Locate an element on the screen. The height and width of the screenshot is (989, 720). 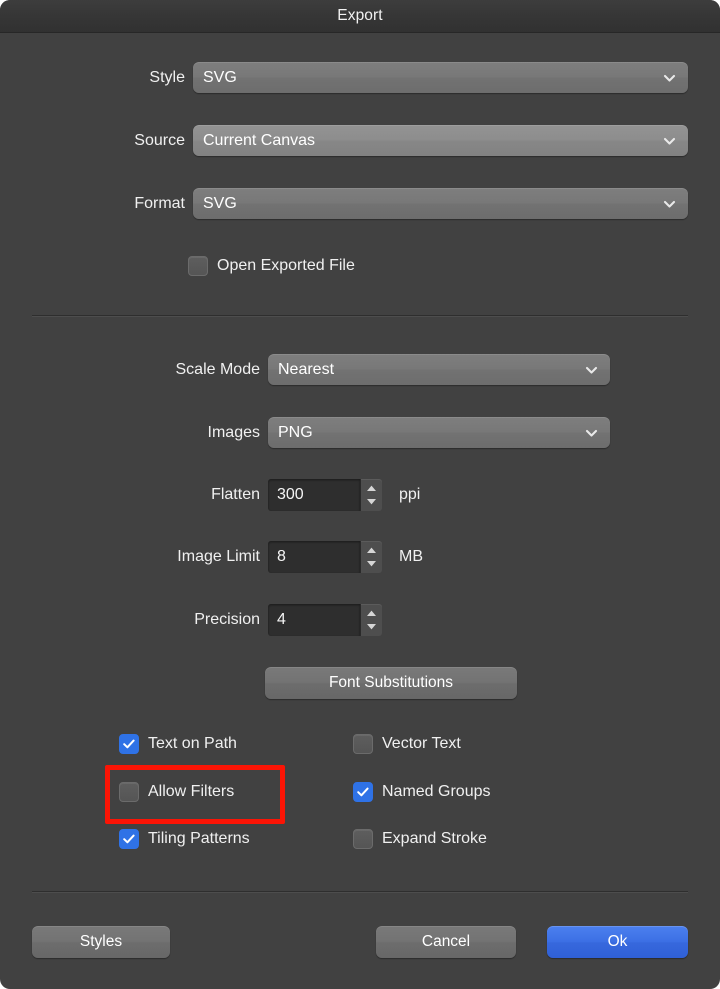
images-label: Images is located at coordinates (233, 432).